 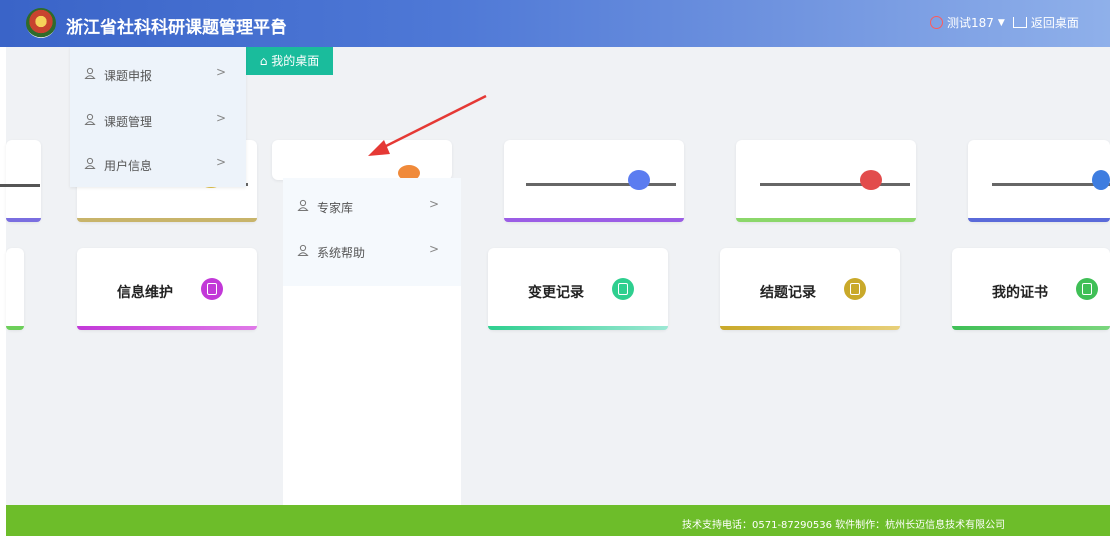 I want to click on menu-item-system-help: 系统帮助 >, so click(x=372, y=251).